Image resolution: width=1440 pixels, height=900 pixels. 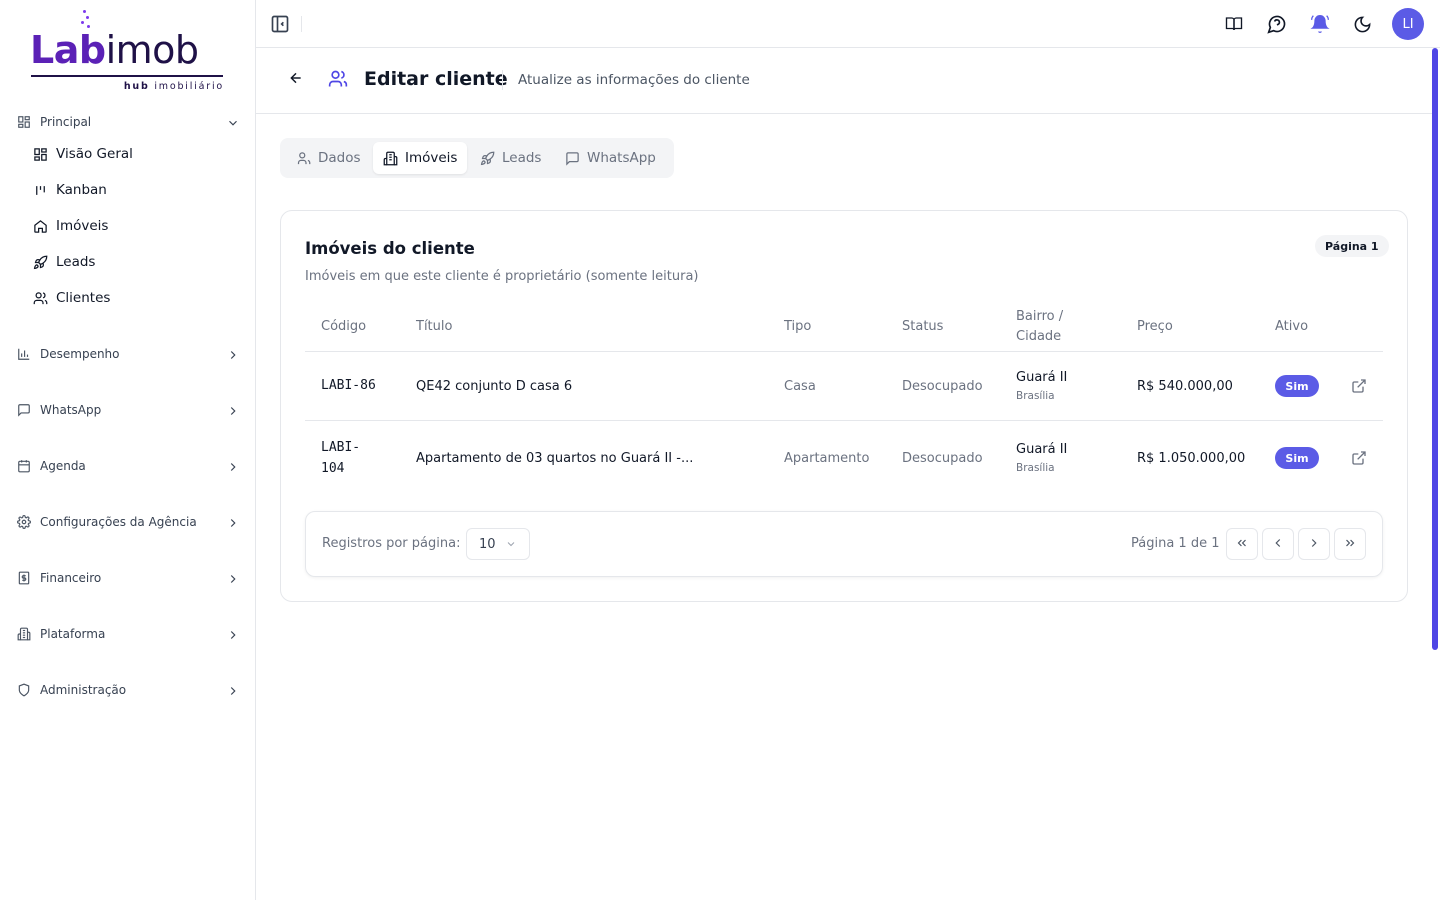 What do you see at coordinates (128, 578) in the screenshot?
I see `nav-group-financeiro: Financeiro` at bounding box center [128, 578].